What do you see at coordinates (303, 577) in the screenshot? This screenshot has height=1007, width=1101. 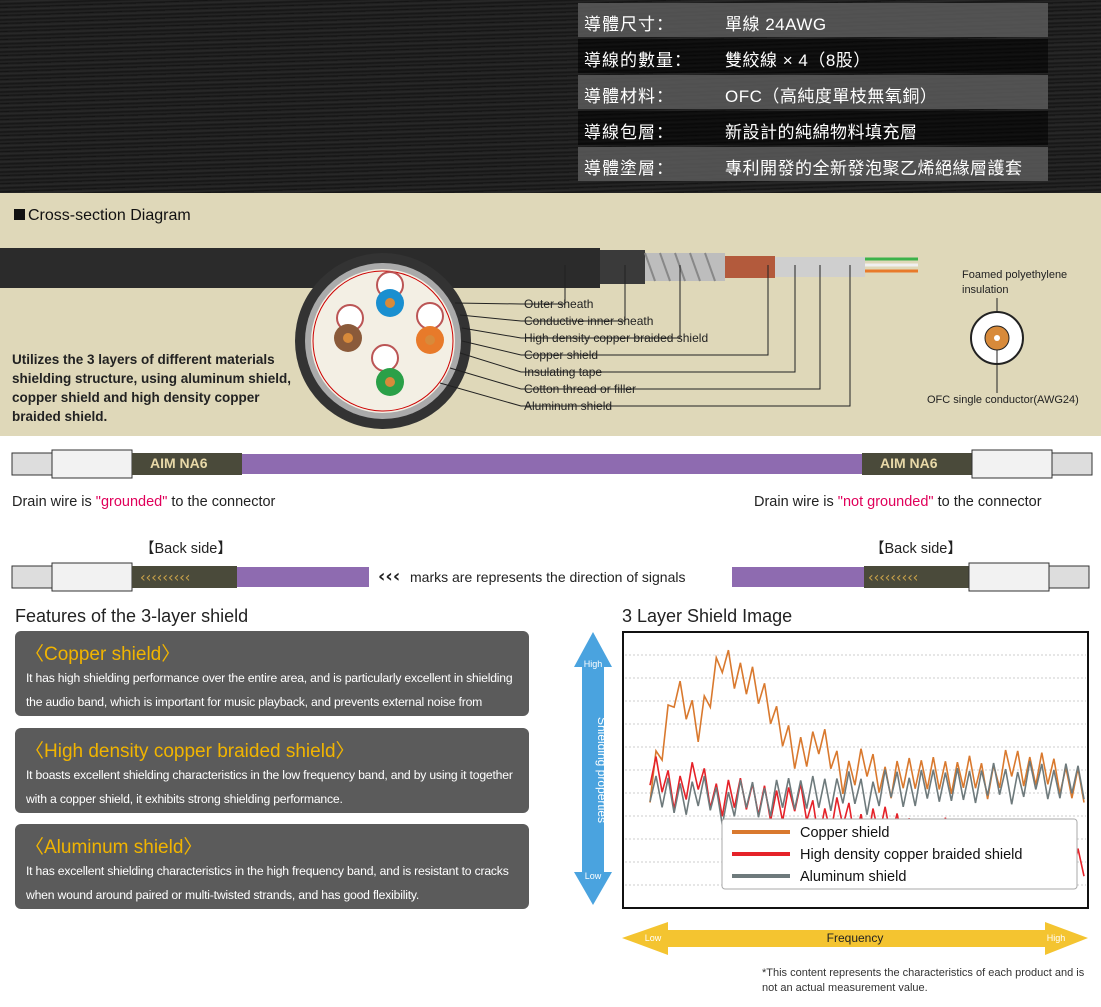 I see `cable-bottom-left` at bounding box center [303, 577].